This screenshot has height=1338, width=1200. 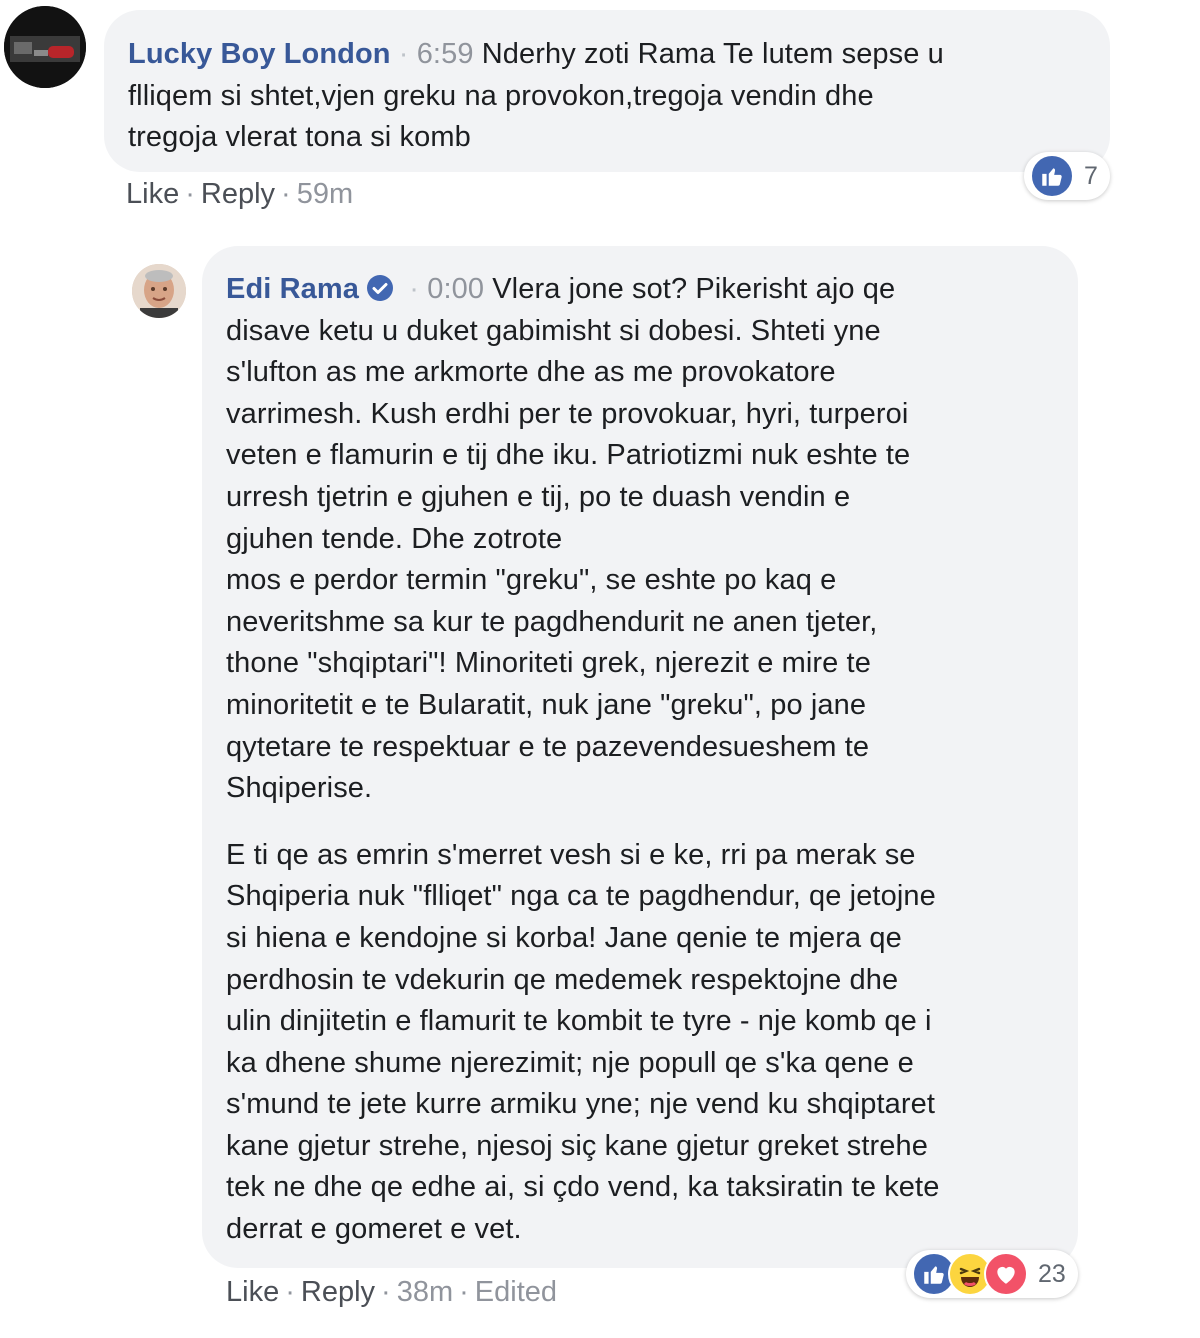 What do you see at coordinates (1091, 175) in the screenshot?
I see `reaction-count: 7` at bounding box center [1091, 175].